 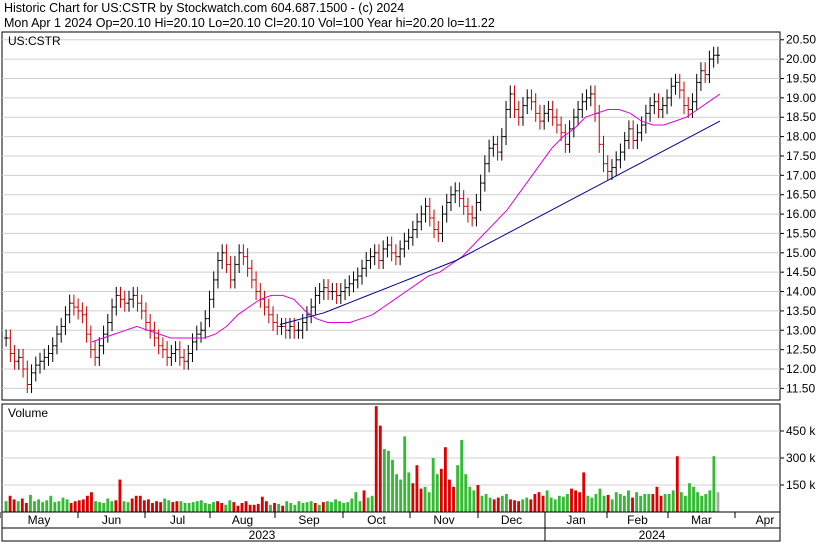 What do you see at coordinates (177, 520) in the screenshot?
I see `month-label: Jul` at bounding box center [177, 520].